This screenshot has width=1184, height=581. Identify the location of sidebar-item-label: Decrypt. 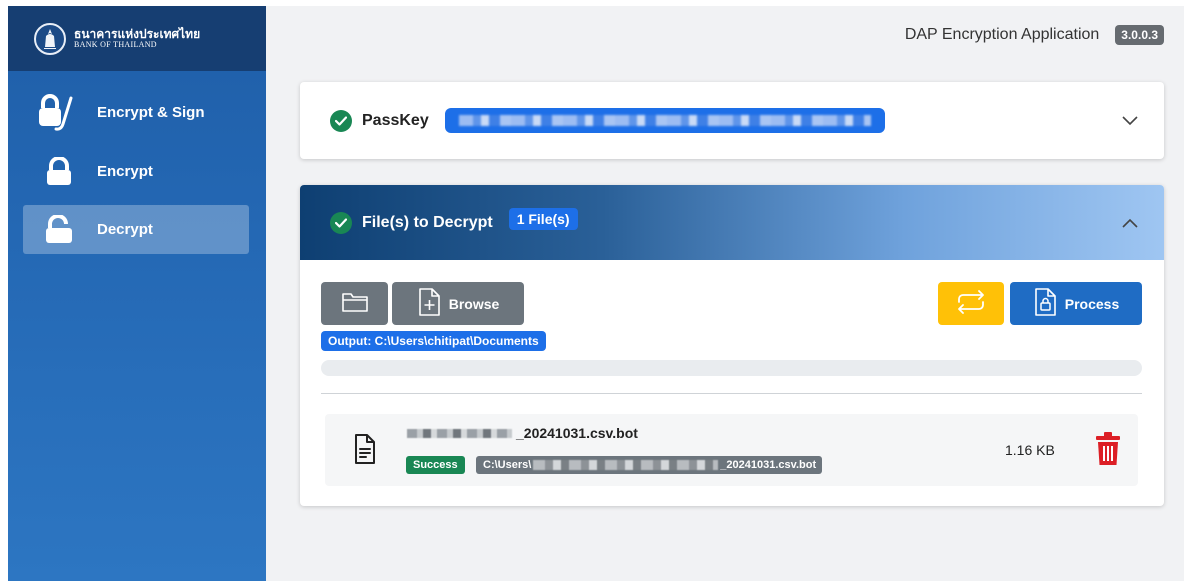
(125, 229).